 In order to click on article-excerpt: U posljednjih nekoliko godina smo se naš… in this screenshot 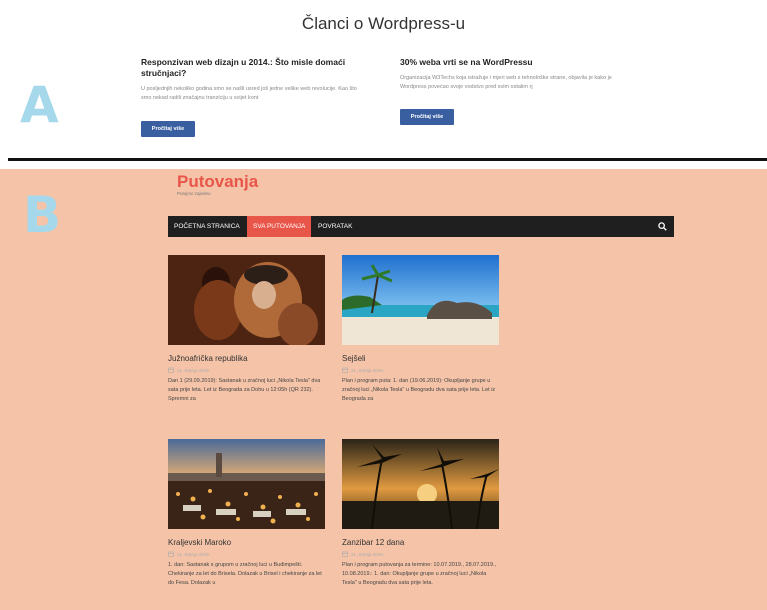, I will do `click(249, 93)`.